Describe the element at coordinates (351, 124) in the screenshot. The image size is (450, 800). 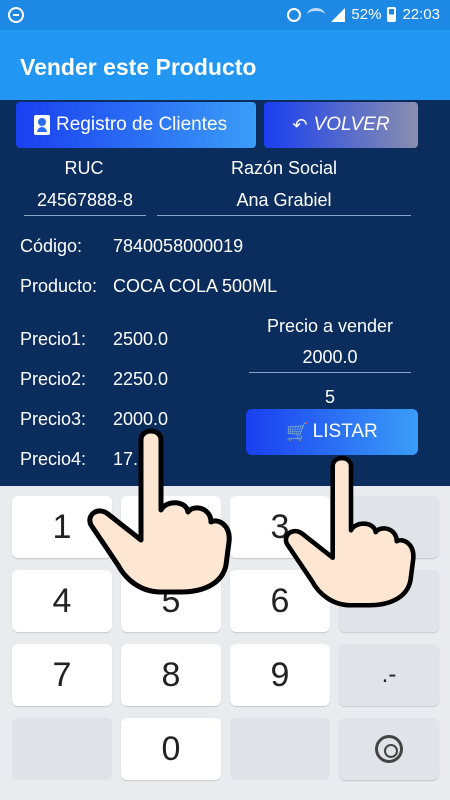
I see `back-label: VOLVER` at that location.